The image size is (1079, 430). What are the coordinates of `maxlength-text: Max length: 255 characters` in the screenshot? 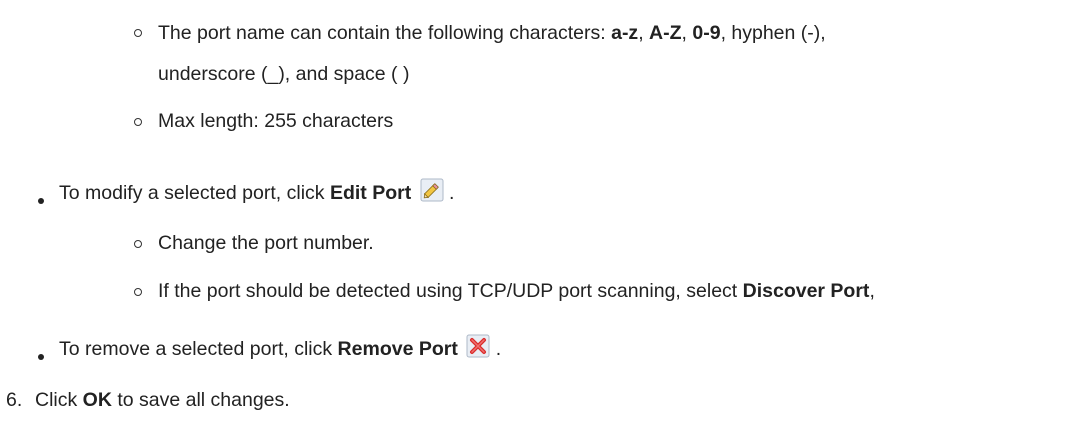 It's located at (276, 121).